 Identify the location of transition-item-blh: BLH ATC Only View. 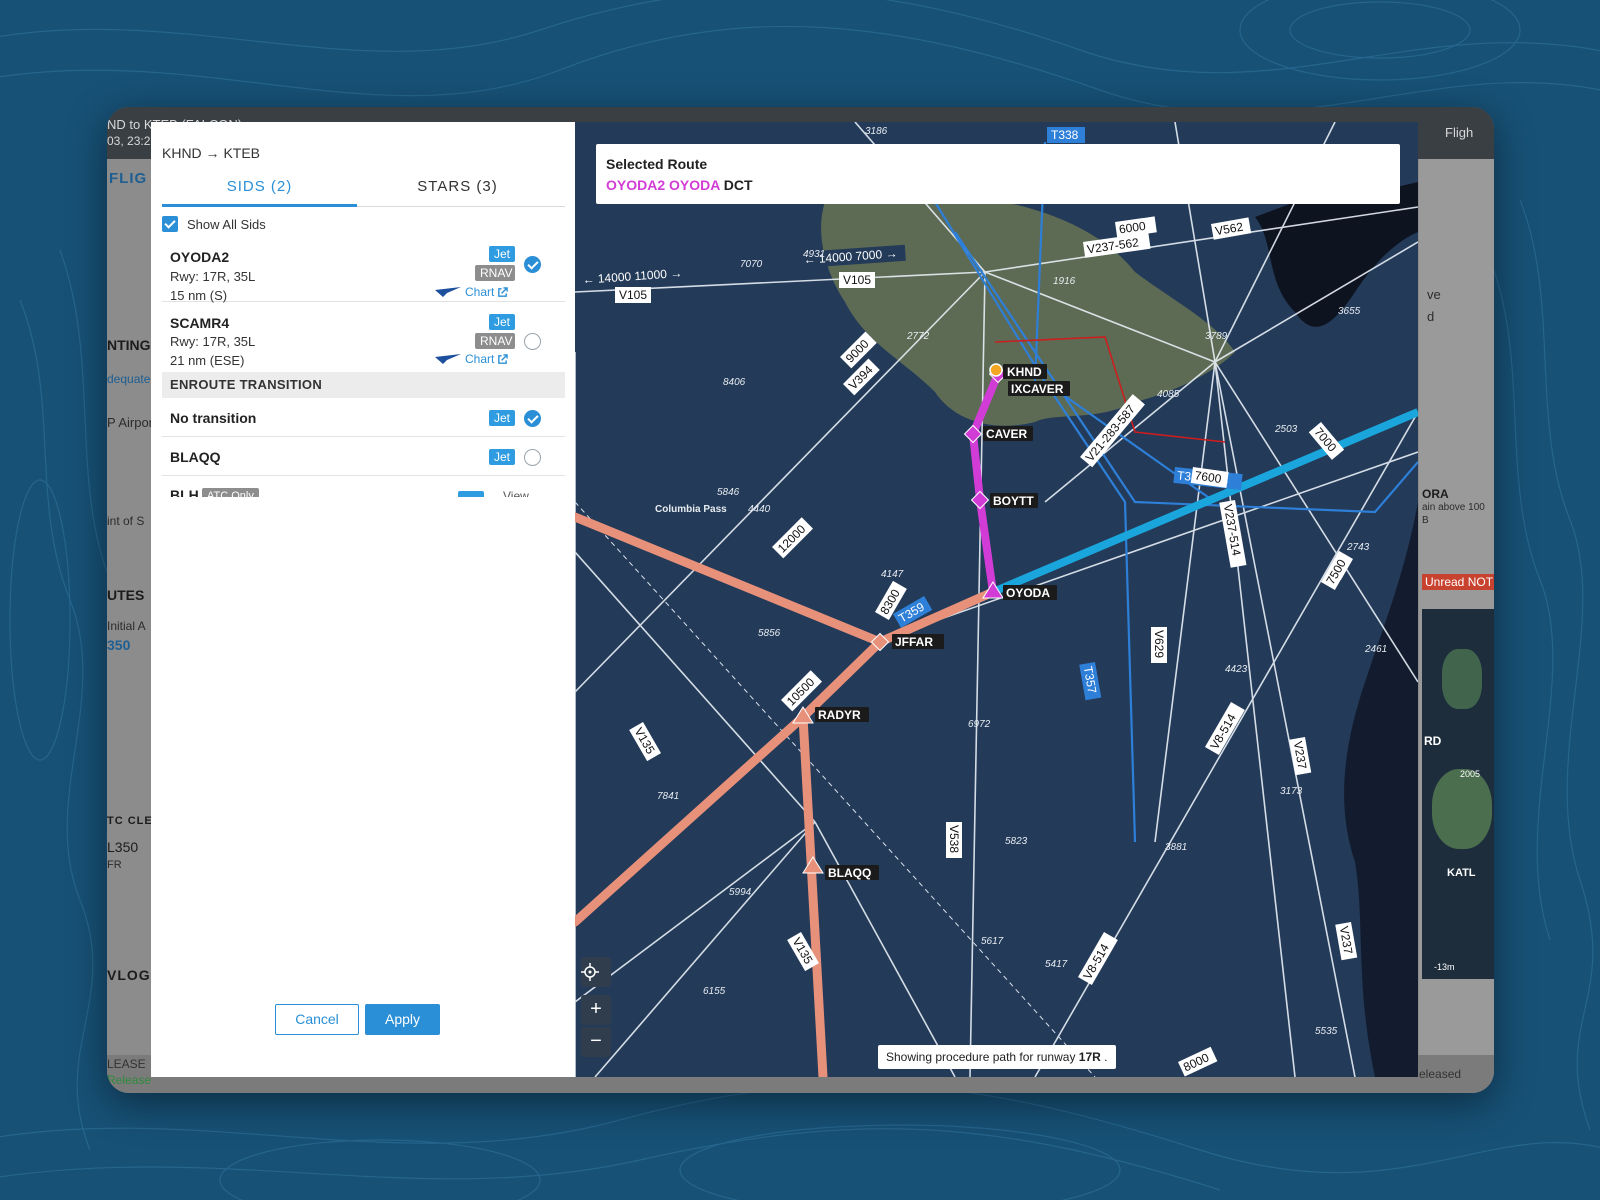
(363, 487).